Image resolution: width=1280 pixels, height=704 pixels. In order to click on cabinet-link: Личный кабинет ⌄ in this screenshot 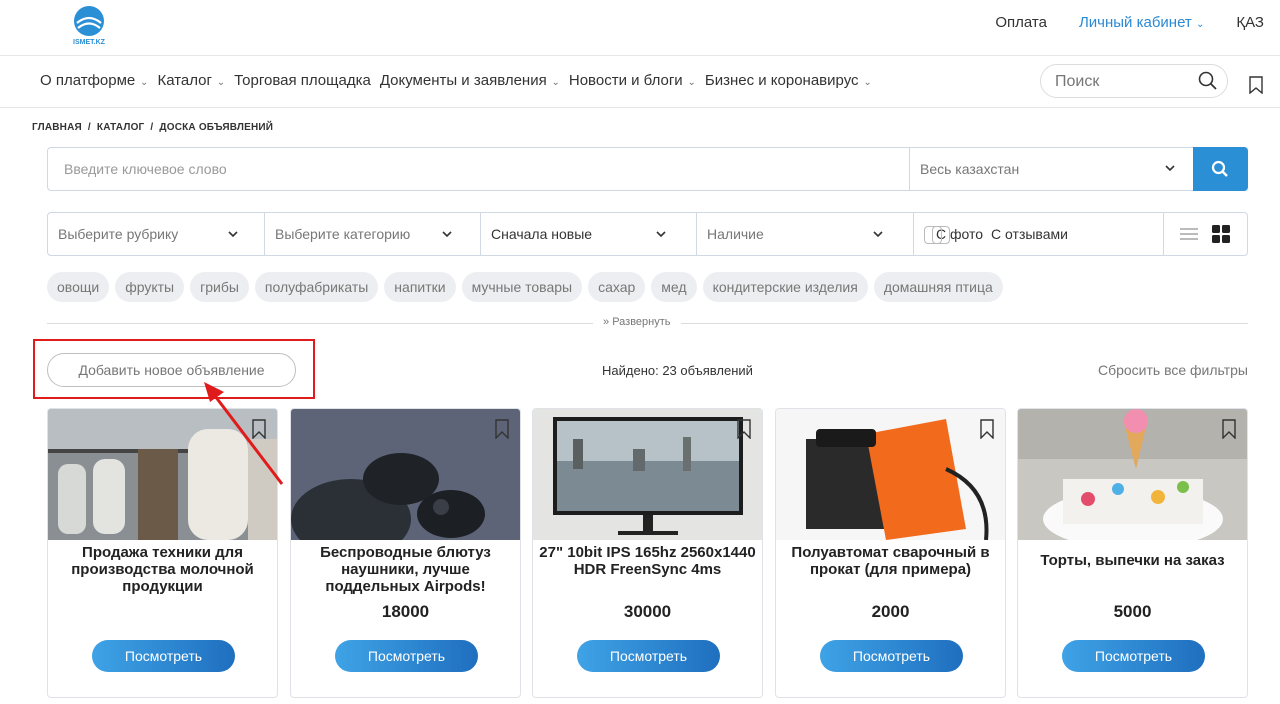, I will do `click(1141, 22)`.